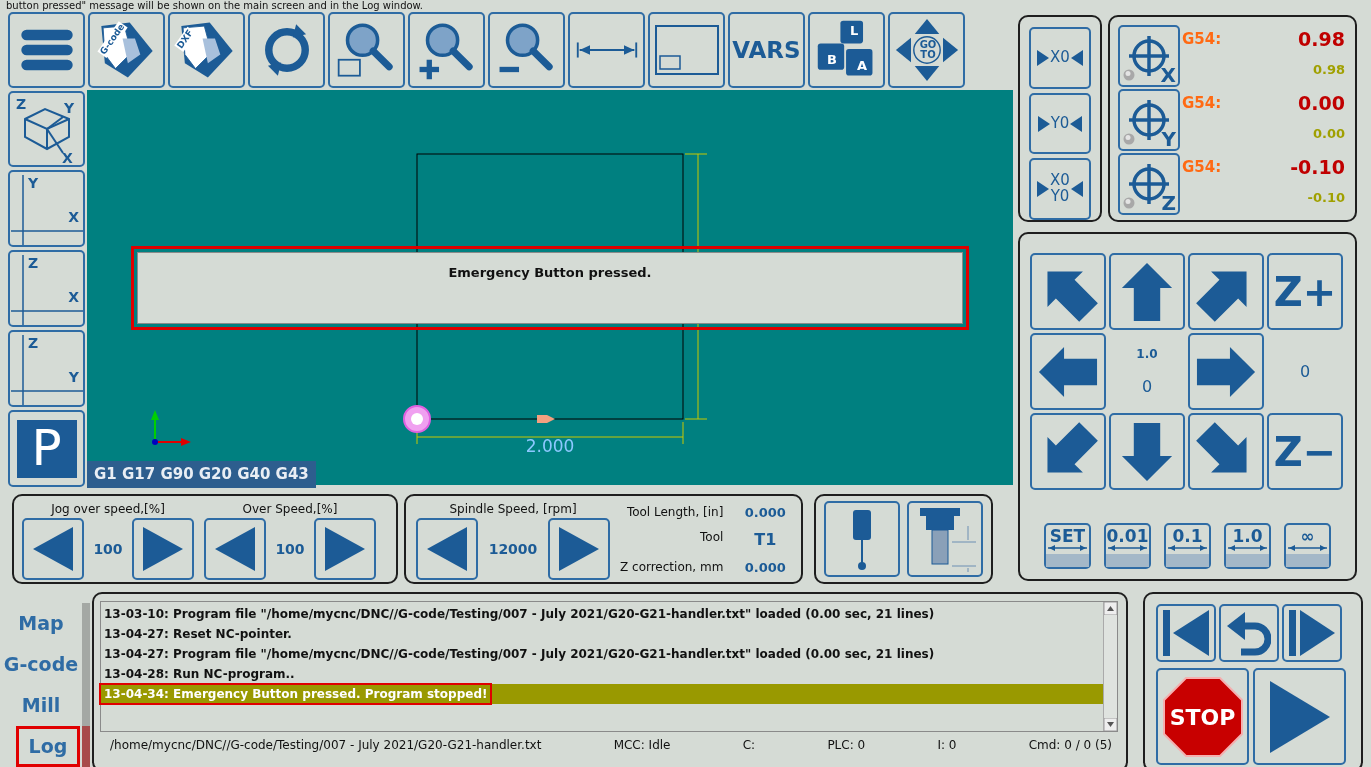 The image size is (1371, 767). What do you see at coordinates (550, 446) in the screenshot?
I see `dimension-label: 2.000` at bounding box center [550, 446].